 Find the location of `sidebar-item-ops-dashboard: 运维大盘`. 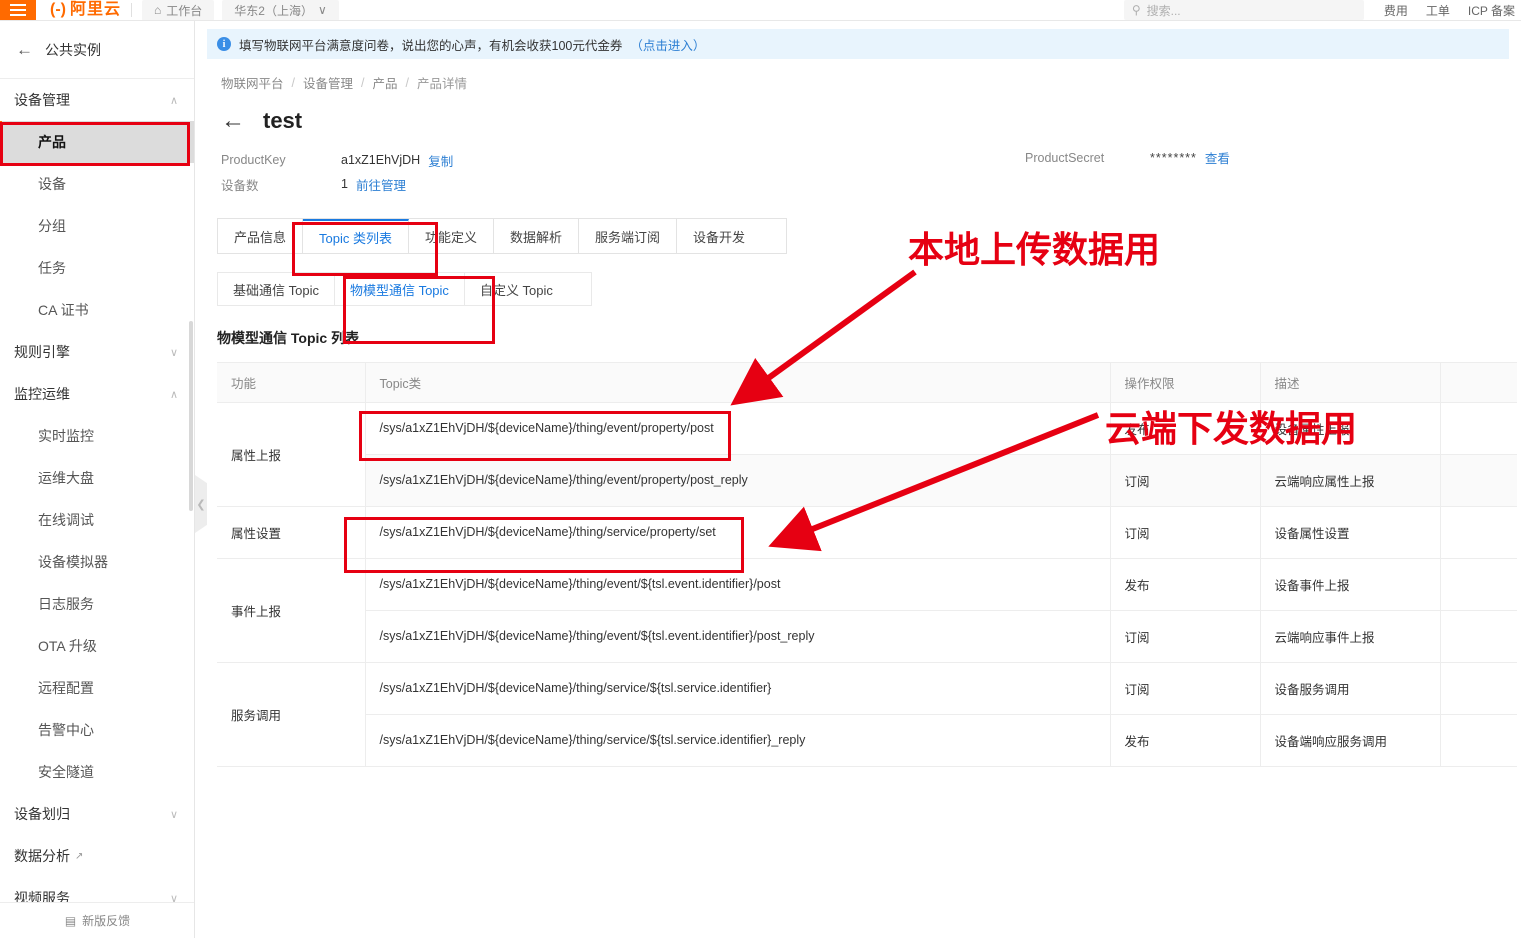

sidebar-item-ops-dashboard: 运维大盘 is located at coordinates (97, 478).